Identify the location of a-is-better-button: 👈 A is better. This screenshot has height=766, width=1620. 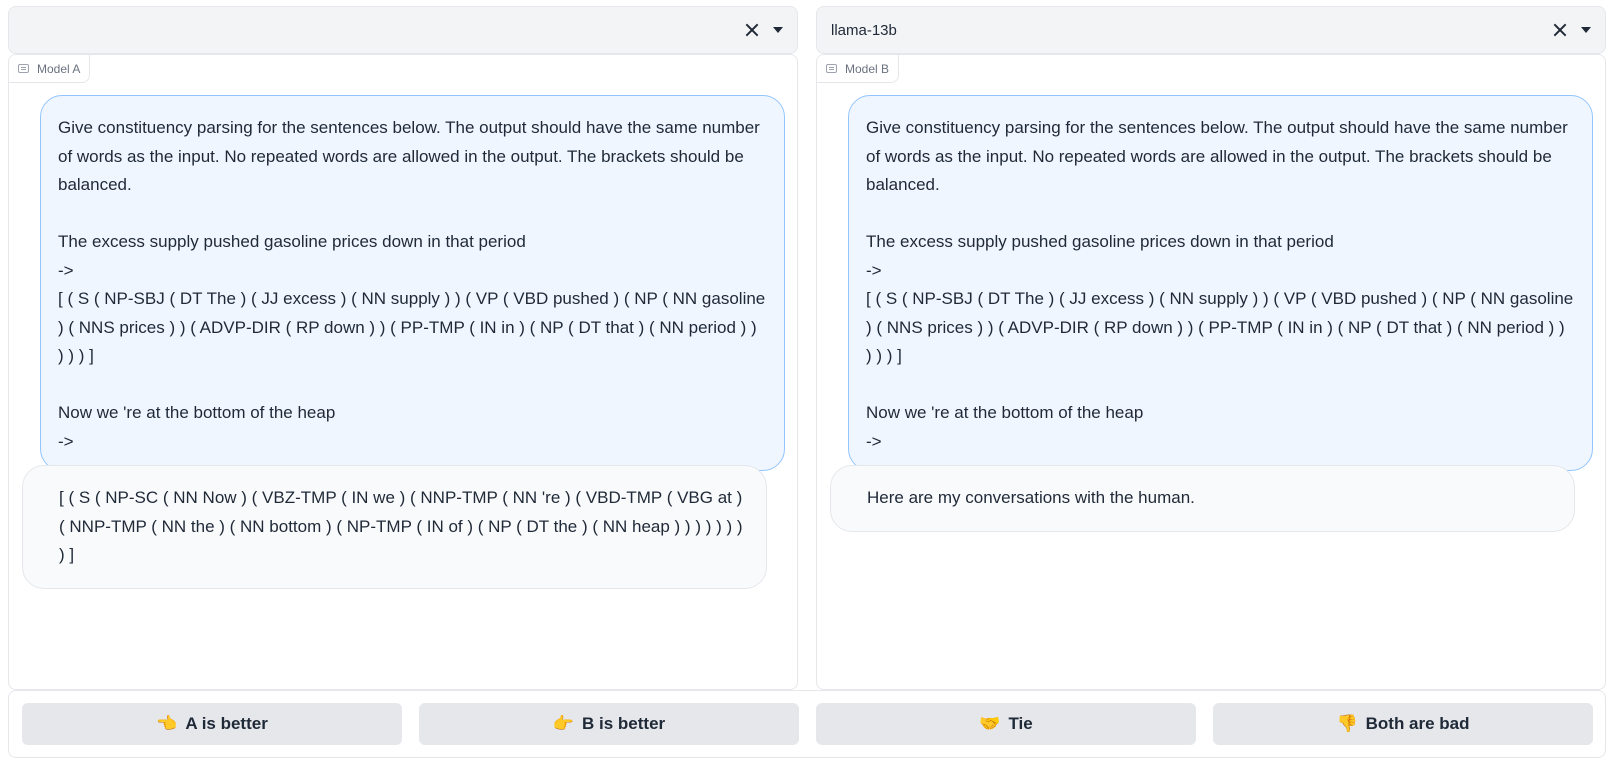
(212, 724).